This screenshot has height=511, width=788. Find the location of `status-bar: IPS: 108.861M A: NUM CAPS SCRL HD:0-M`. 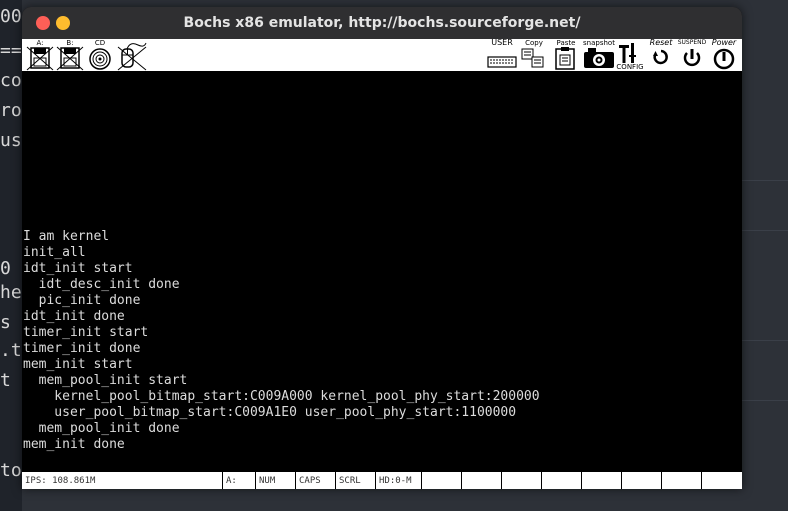

status-bar: IPS: 108.861M A: NUM CAPS SCRL HD:0-M is located at coordinates (382, 480).